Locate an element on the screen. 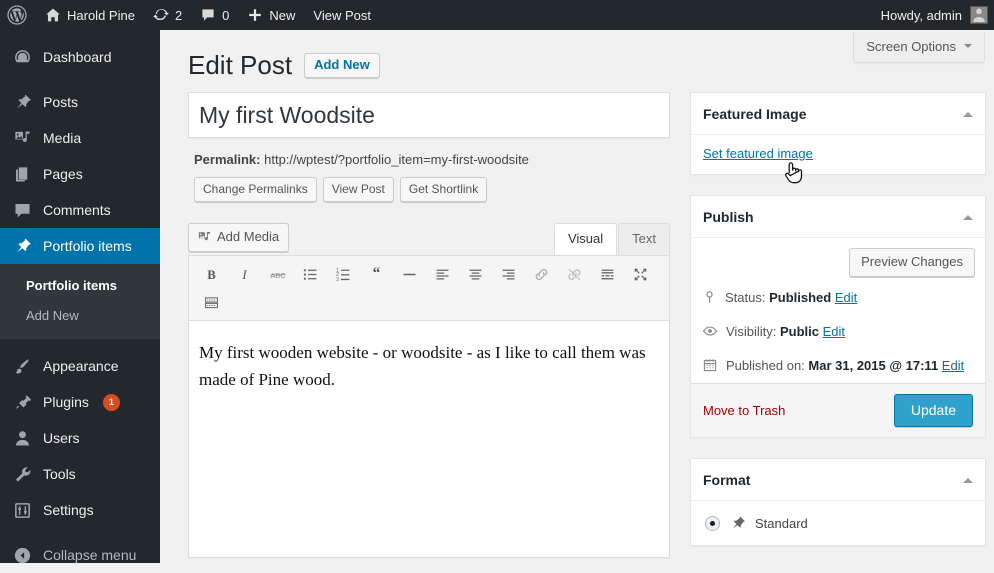 The image size is (994, 573). sidebar-item-pages: Pages is located at coordinates (80, 174).